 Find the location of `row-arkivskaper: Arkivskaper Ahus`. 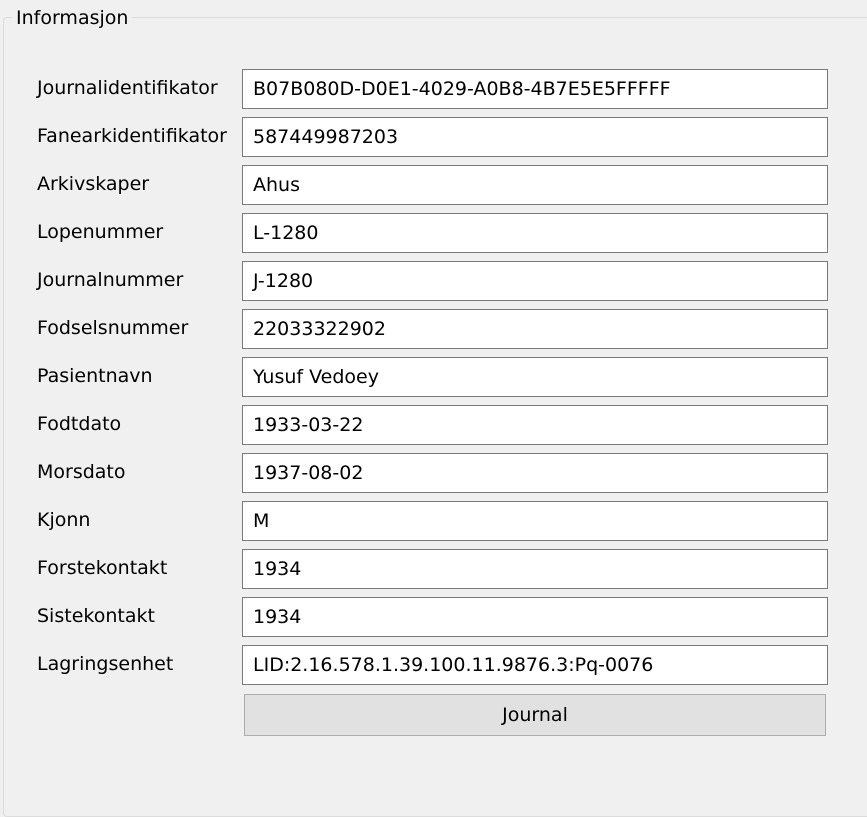

row-arkivskaper: Arkivskaper Ahus is located at coordinates (433, 185).